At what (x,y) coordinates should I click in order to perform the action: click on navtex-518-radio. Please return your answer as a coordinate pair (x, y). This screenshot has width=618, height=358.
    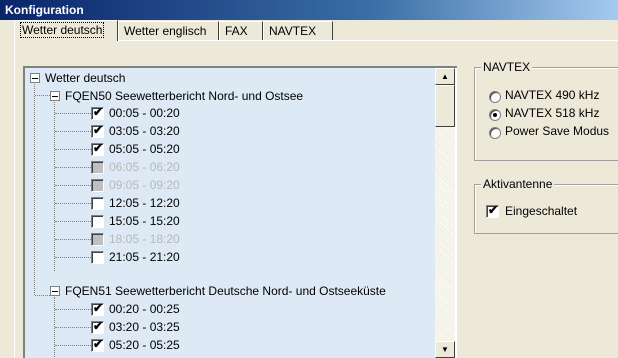
    Looking at the image, I should click on (495, 115).